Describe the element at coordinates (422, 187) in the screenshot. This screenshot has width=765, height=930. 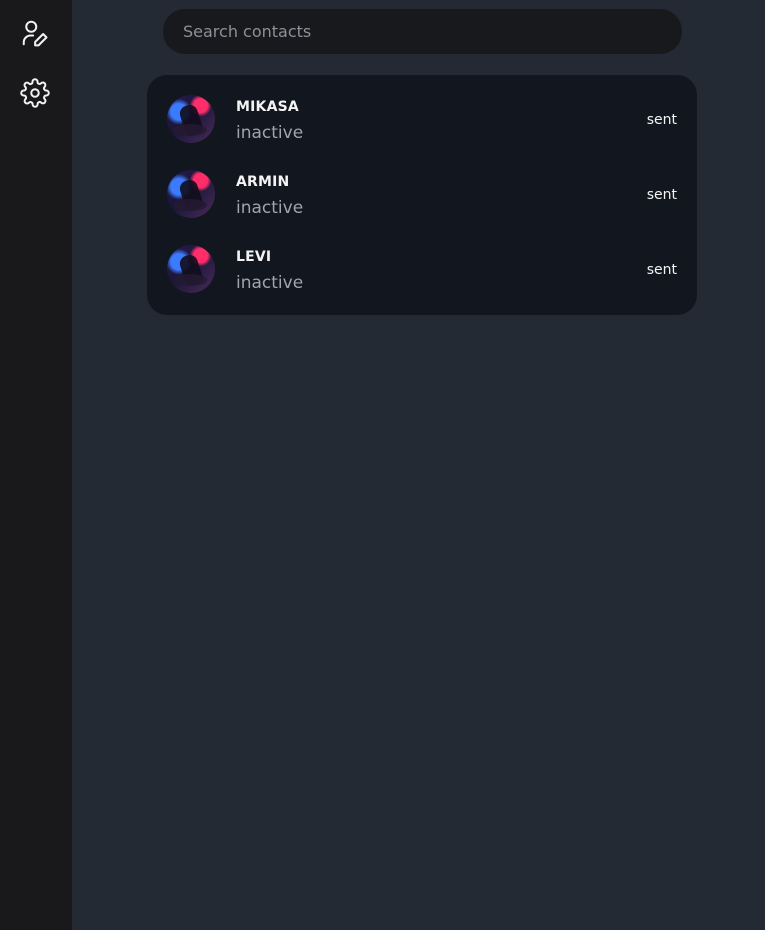
I see `contact-item-armin: ARMIN inactive sent` at that location.